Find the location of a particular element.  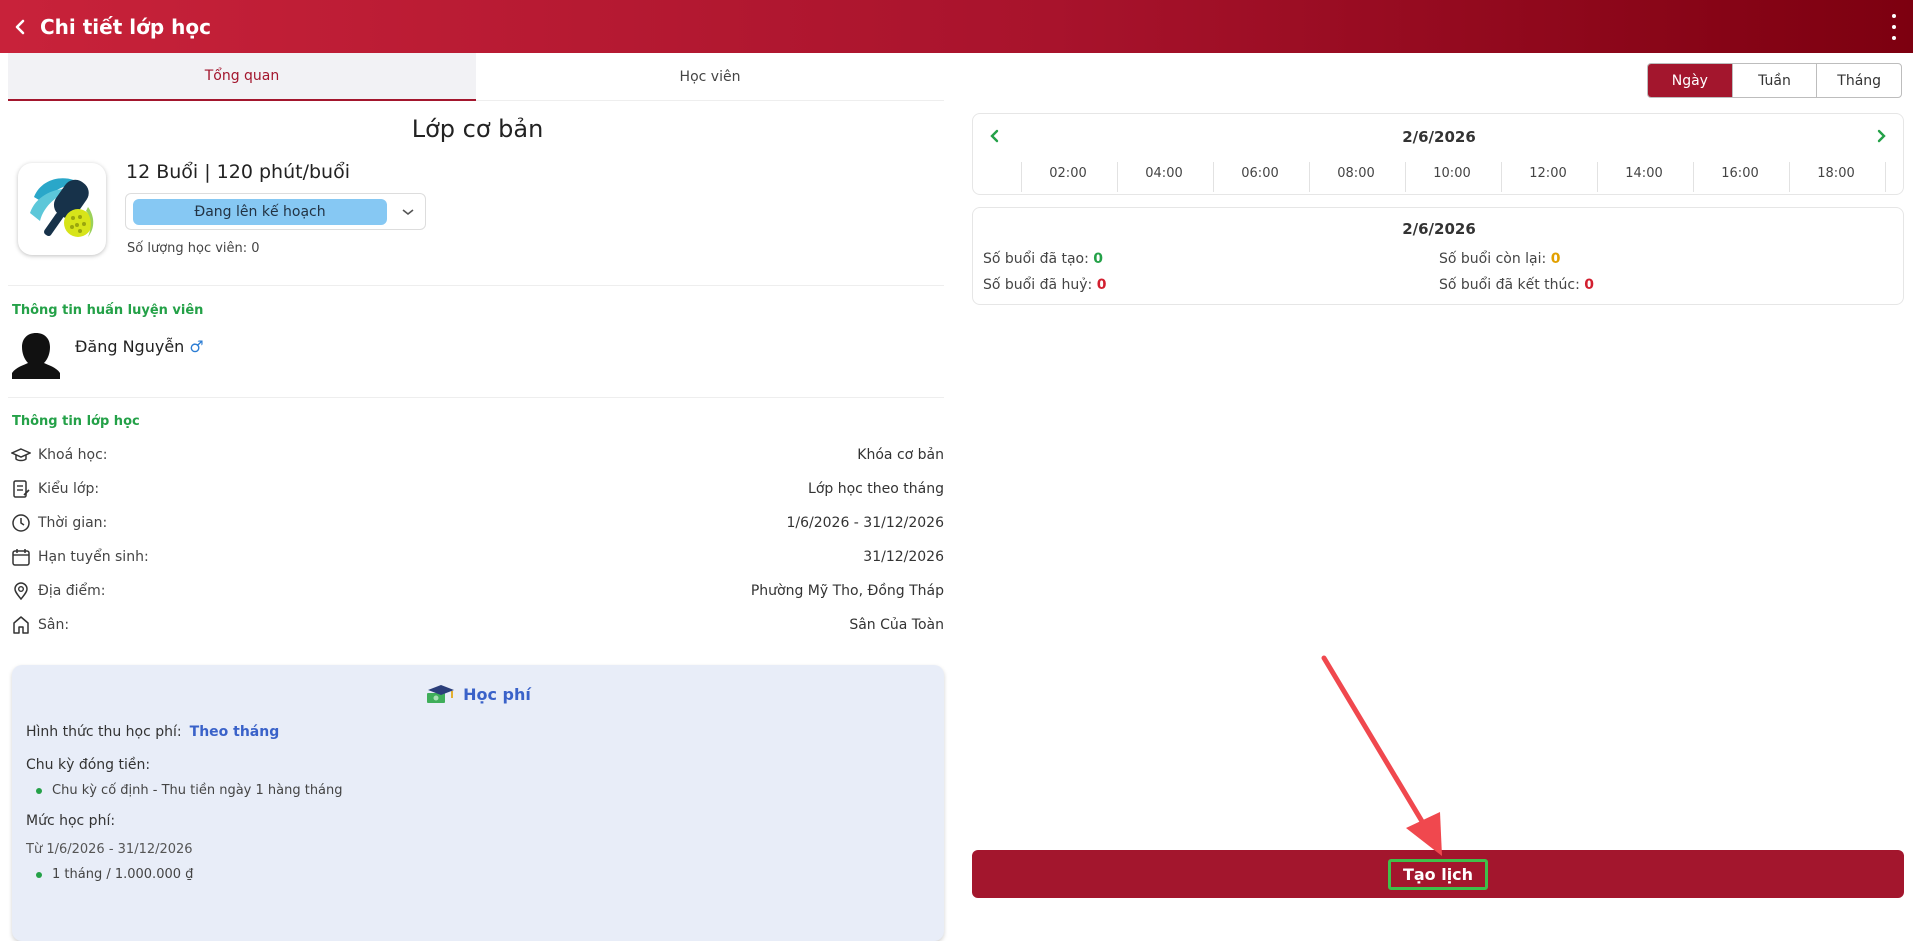

status-badge: Đang lên kế hoạch is located at coordinates (260, 211).